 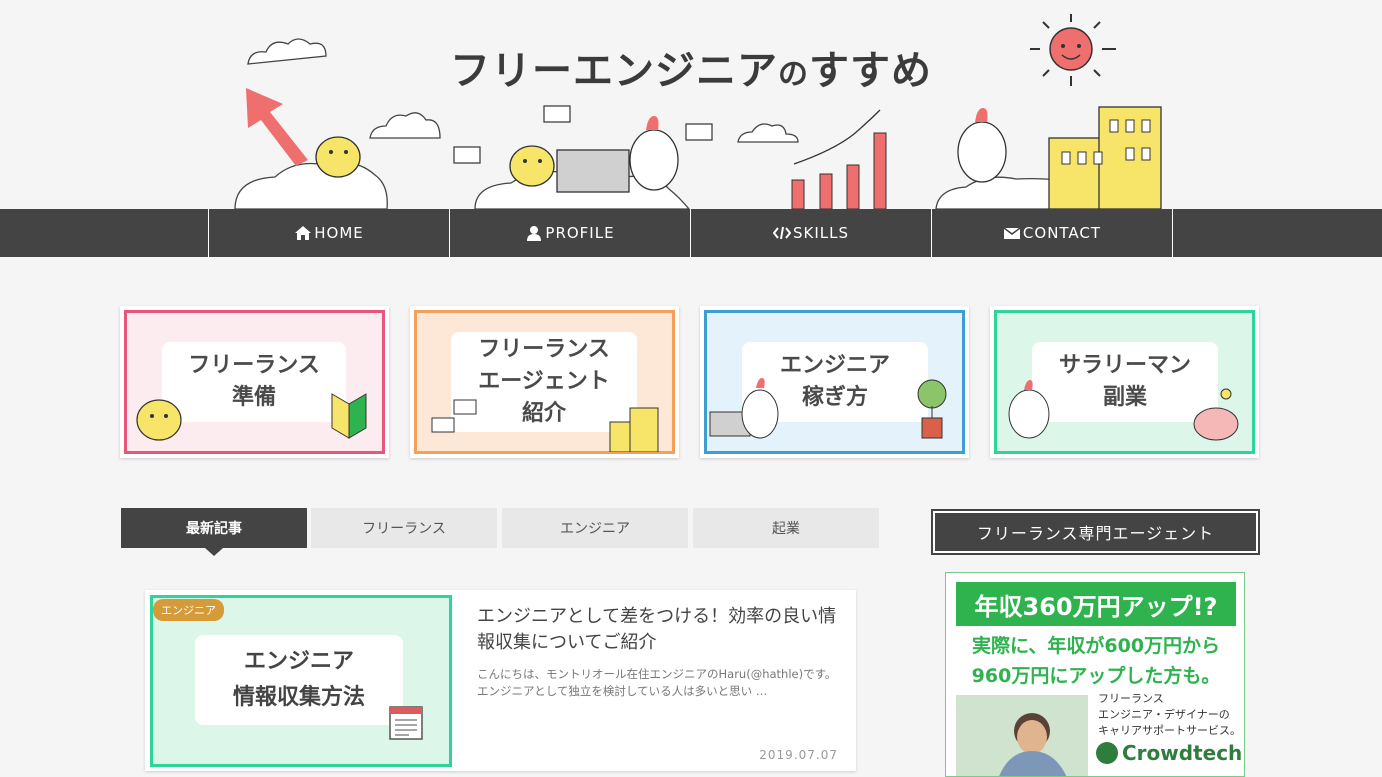 I want to click on site-title: フリーエンジニアのすすめ, so click(x=691, y=67).